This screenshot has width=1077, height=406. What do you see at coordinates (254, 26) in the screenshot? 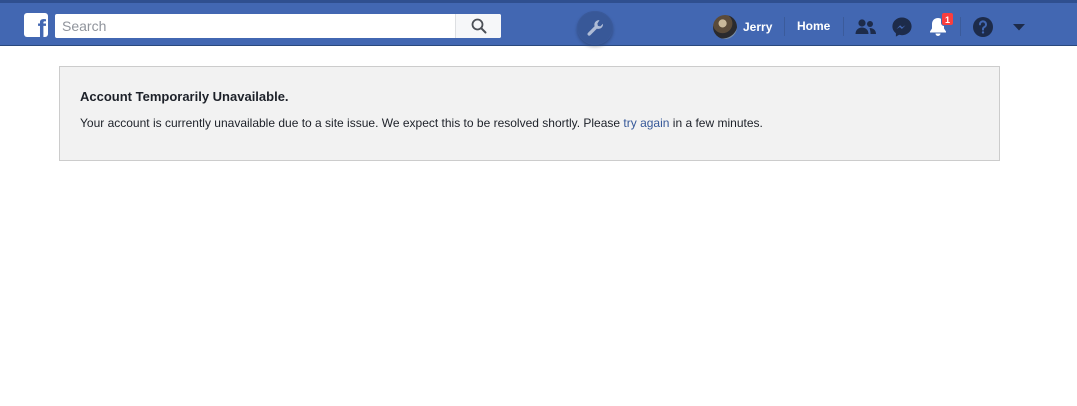
I see `search-input` at bounding box center [254, 26].